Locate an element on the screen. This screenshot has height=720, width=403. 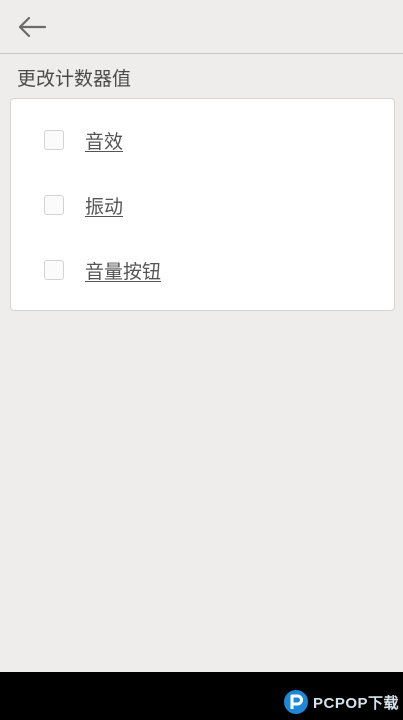
volume-buttons-label: 音量按钮 is located at coordinates (123, 270).